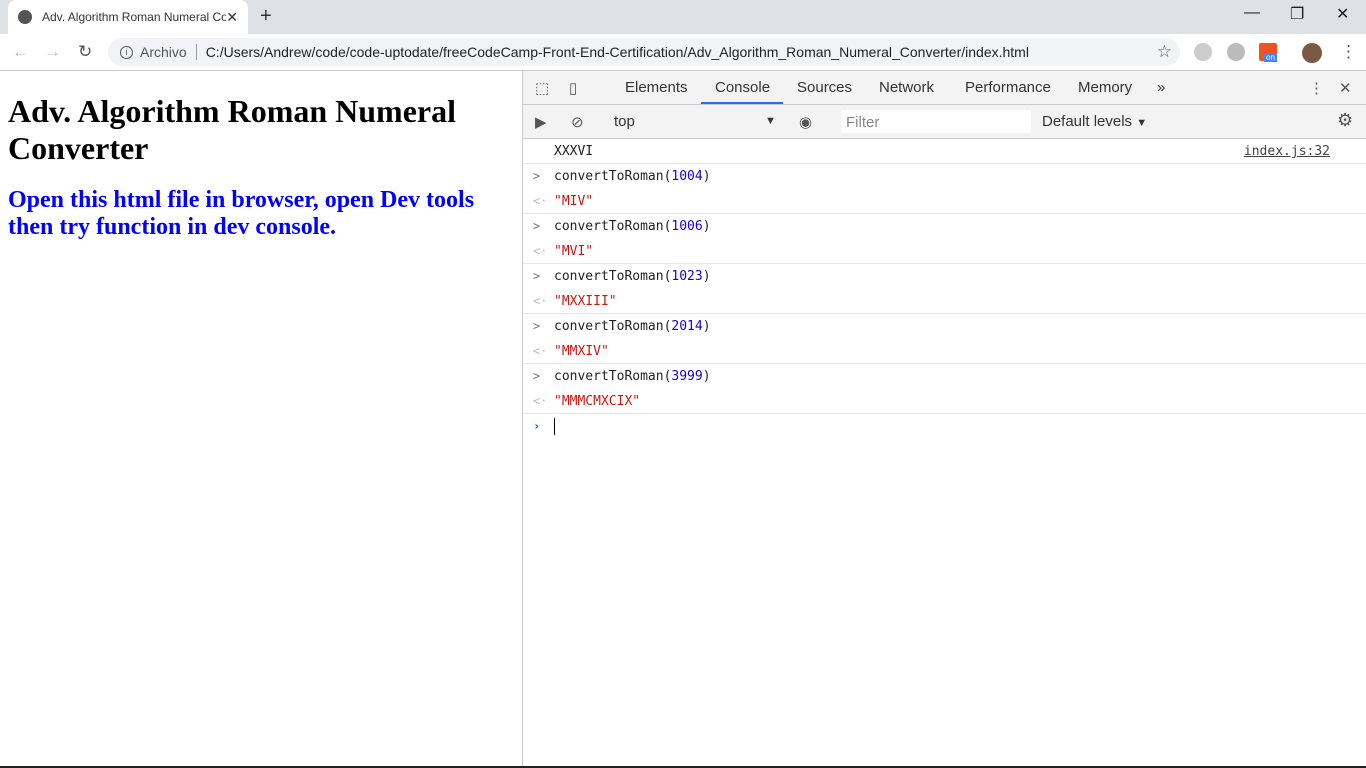  I want to click on tab-memory: Memory, so click(1105, 87).